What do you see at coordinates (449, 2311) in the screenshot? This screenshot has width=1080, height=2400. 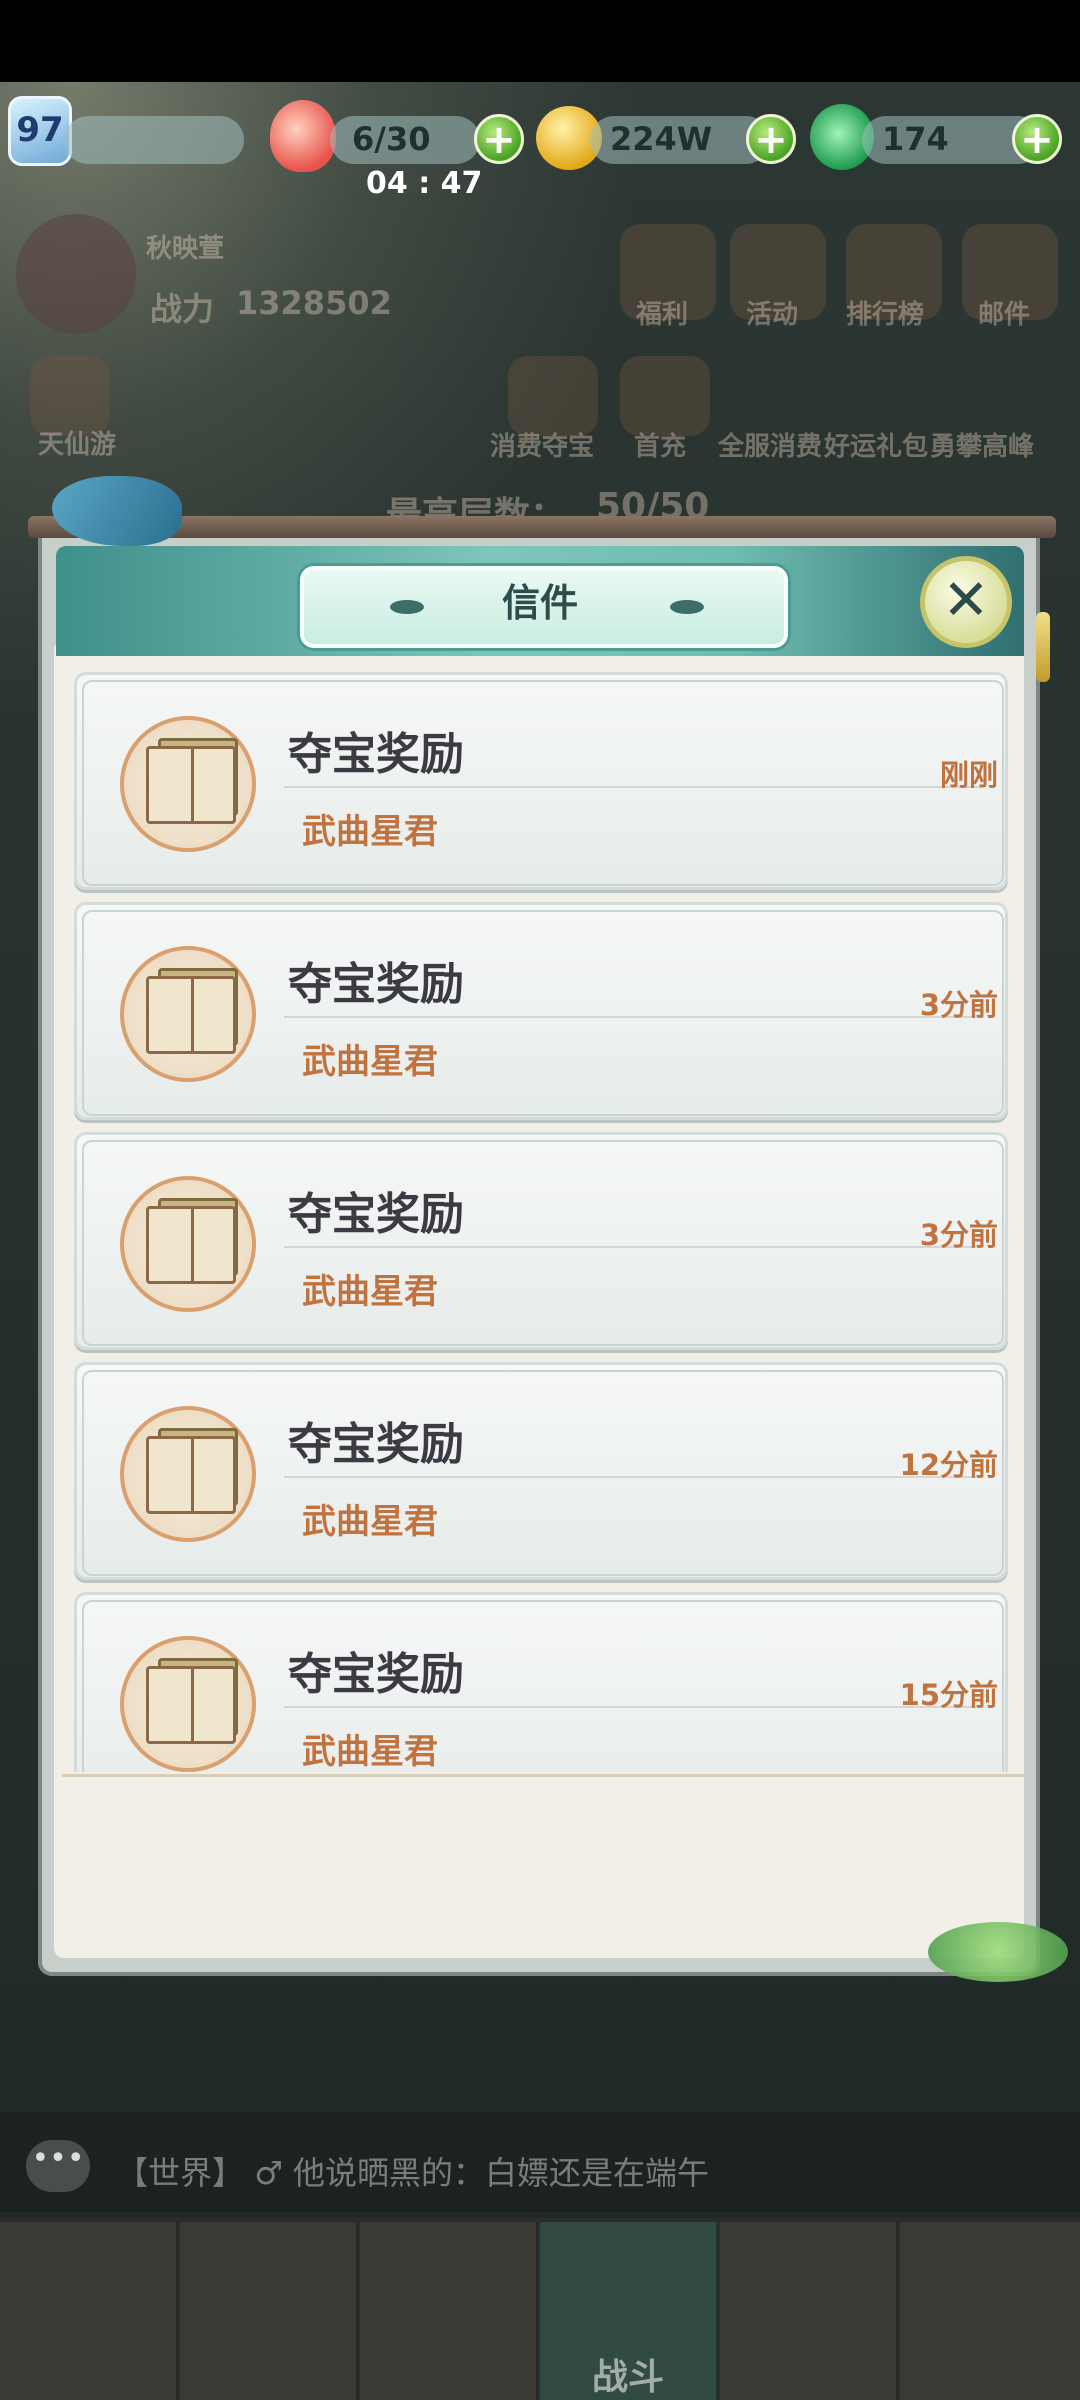 I see `tab-pet` at bounding box center [449, 2311].